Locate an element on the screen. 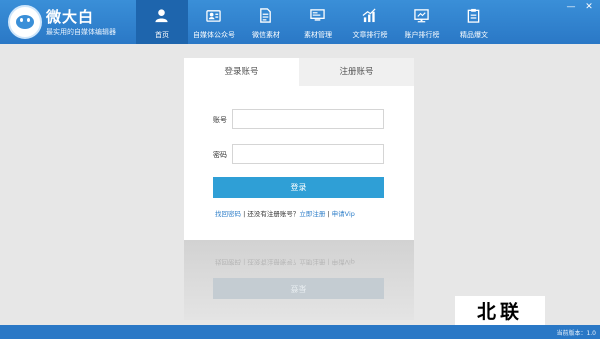 This screenshot has width=600, height=339. nav-item-wechat-material: 微信素材 is located at coordinates (266, 22).